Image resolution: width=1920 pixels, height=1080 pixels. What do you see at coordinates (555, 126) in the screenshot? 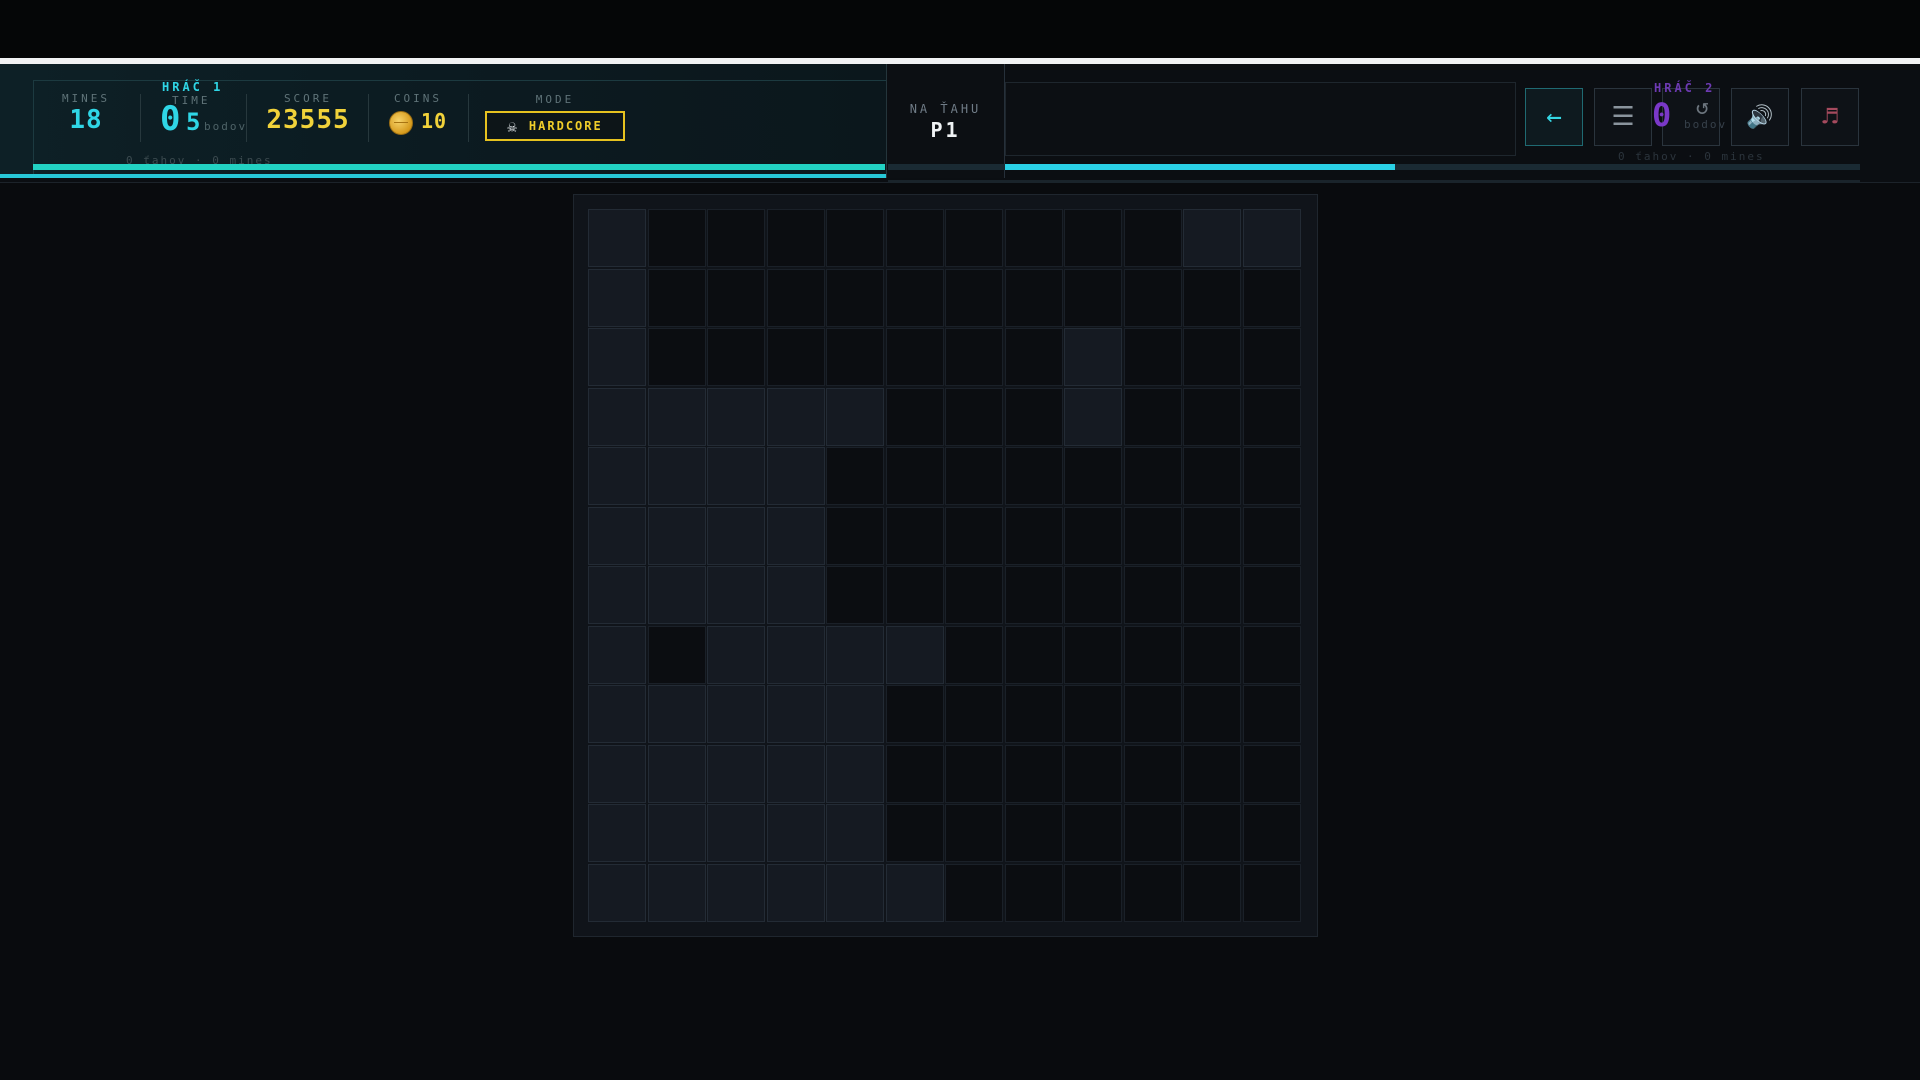
I see `mode-badge: ☠ HARDCORE` at bounding box center [555, 126].